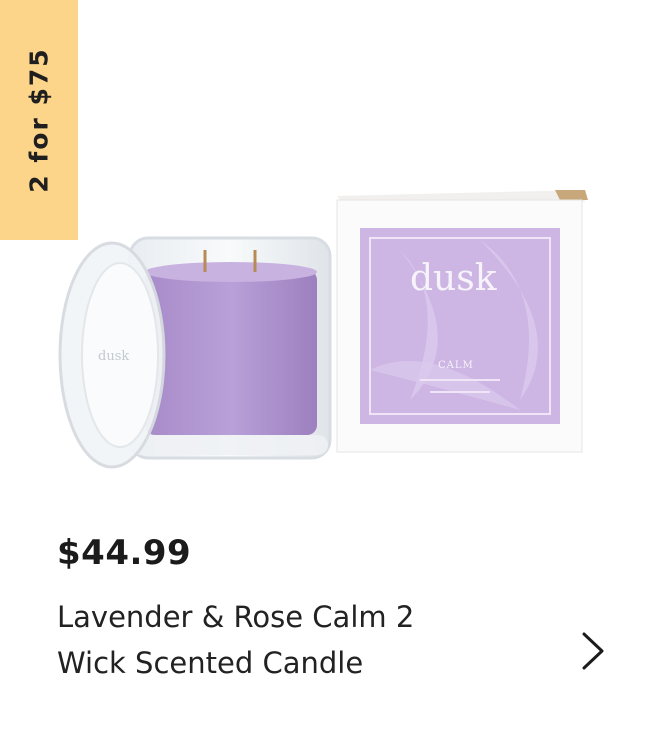 The image size is (660, 738). What do you see at coordinates (210, 663) in the screenshot?
I see `product-title-line-2: Wick Scented Candle` at bounding box center [210, 663].